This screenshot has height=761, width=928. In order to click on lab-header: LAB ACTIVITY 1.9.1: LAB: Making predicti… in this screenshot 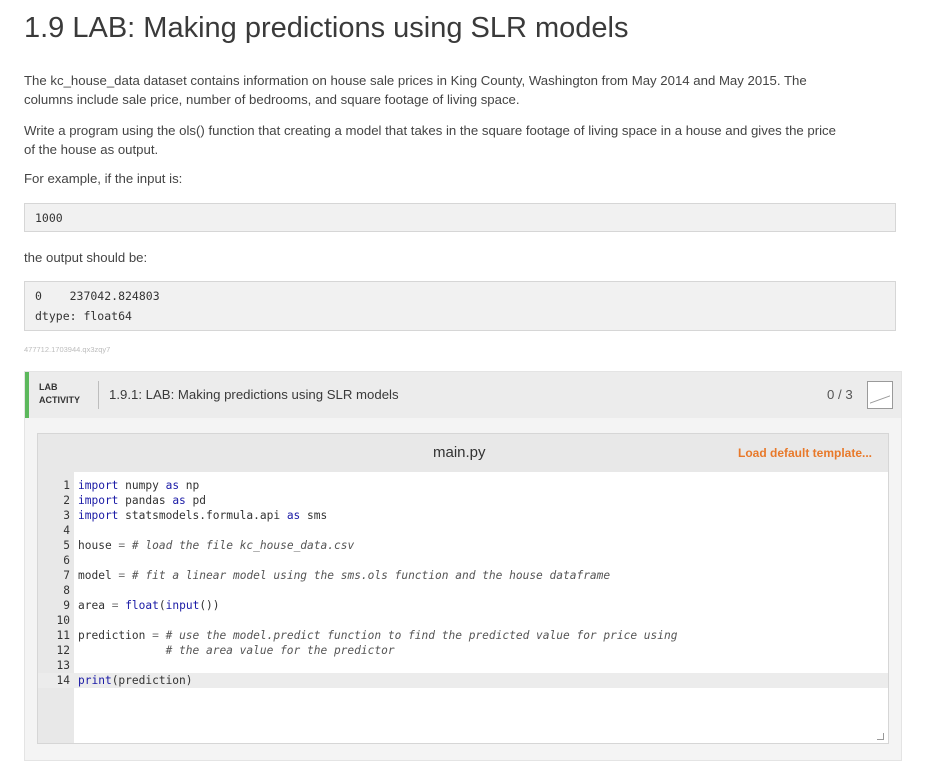, I will do `click(463, 395)`.